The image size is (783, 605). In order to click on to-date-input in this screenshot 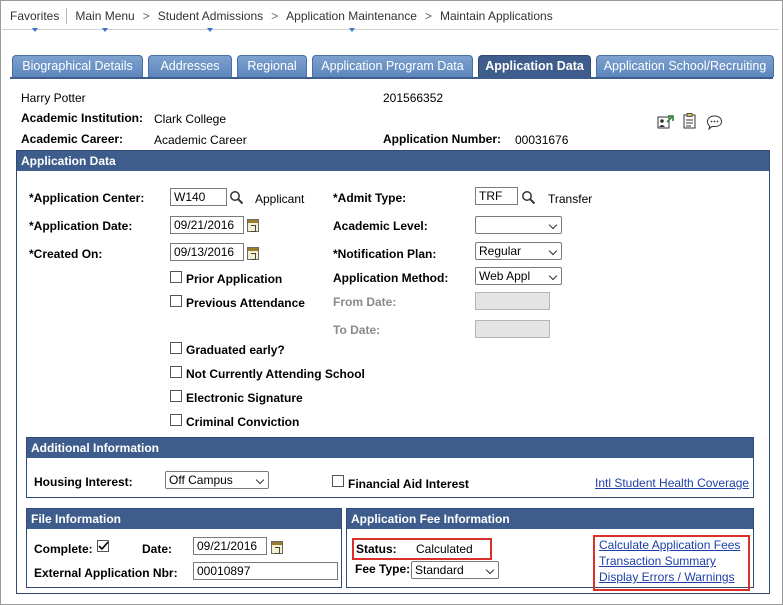, I will do `click(512, 329)`.